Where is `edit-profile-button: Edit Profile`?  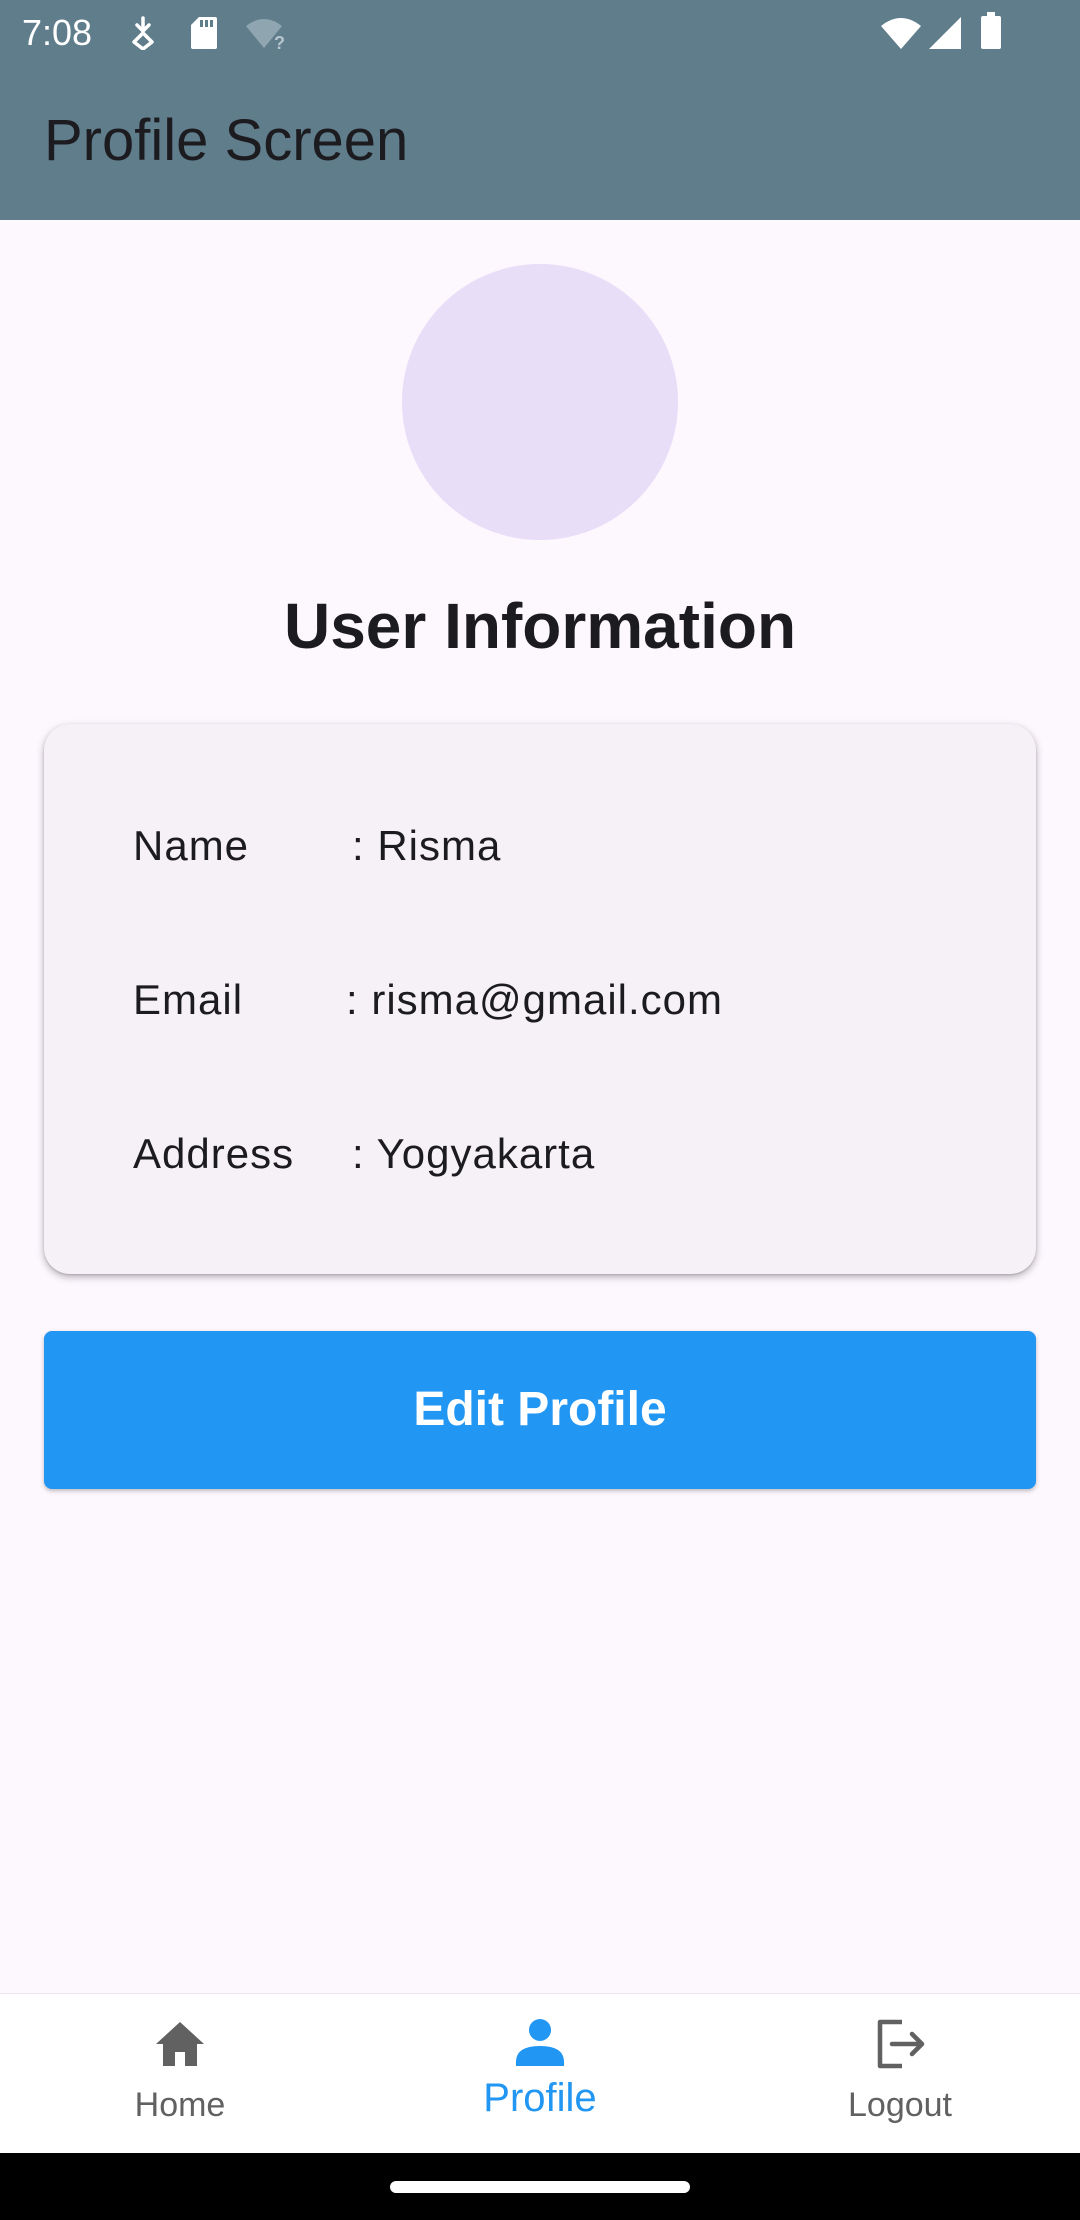 edit-profile-button: Edit Profile is located at coordinates (540, 1410).